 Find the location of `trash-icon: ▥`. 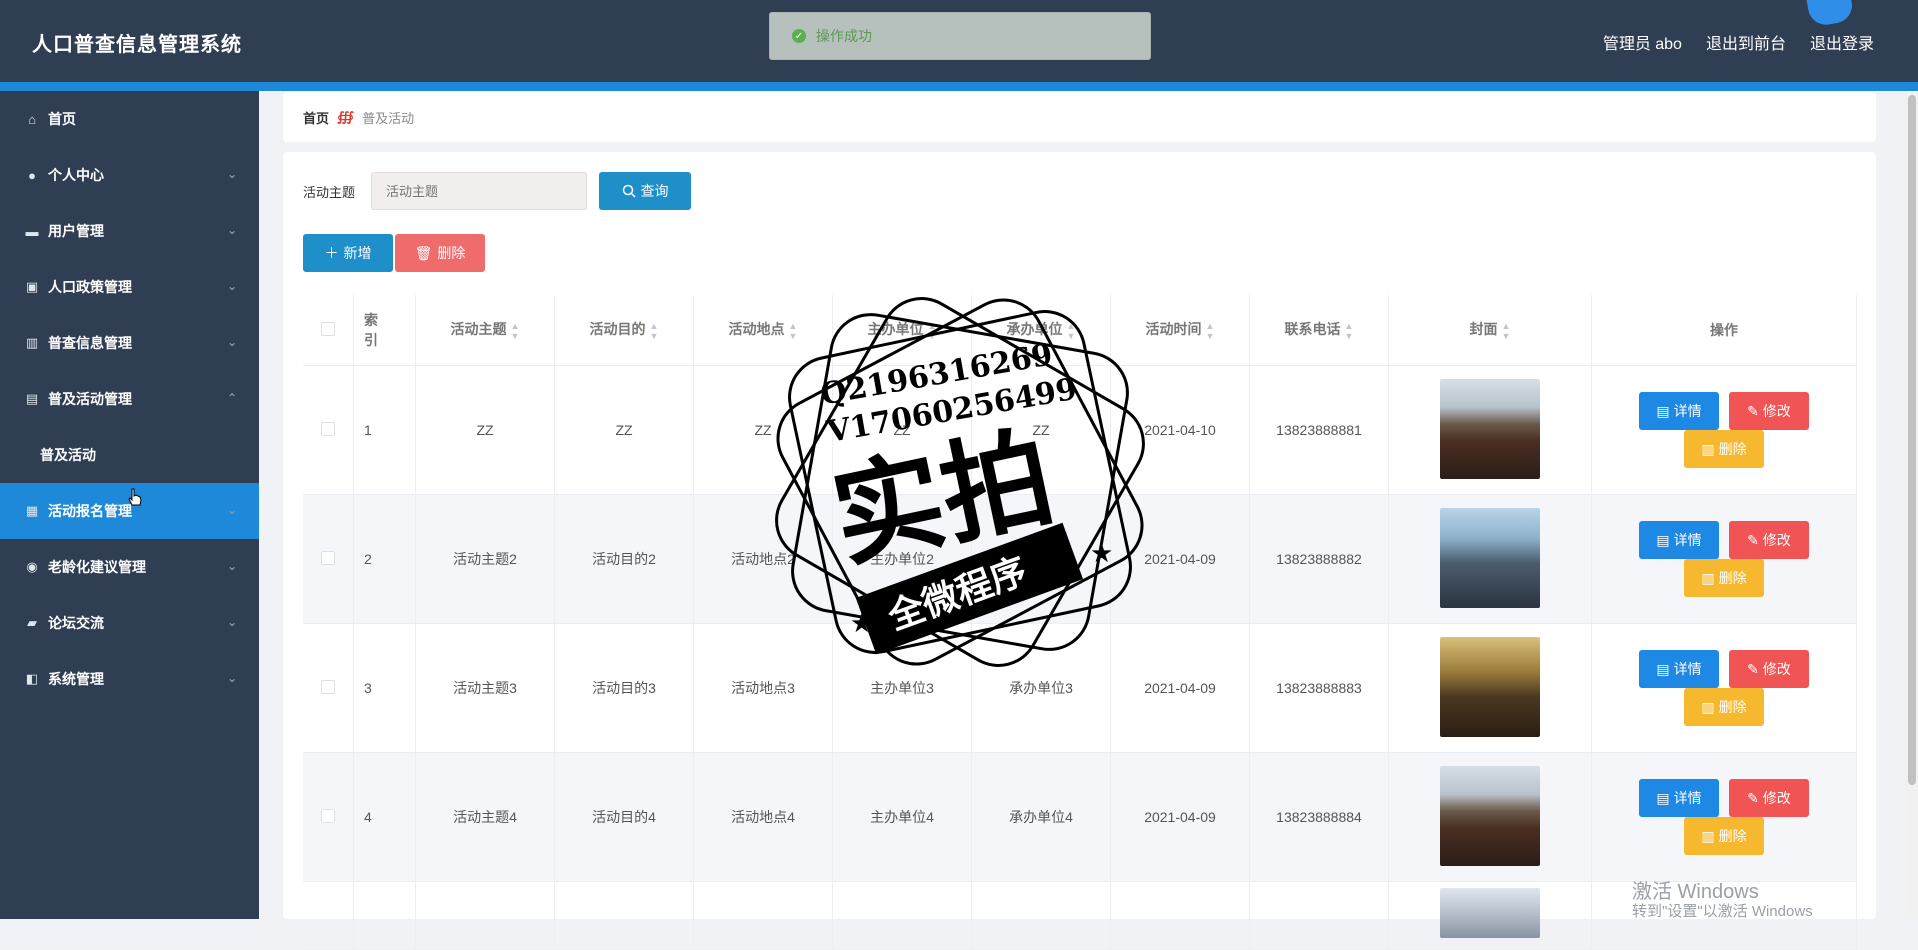

trash-icon: ▥ is located at coordinates (1708, 448).